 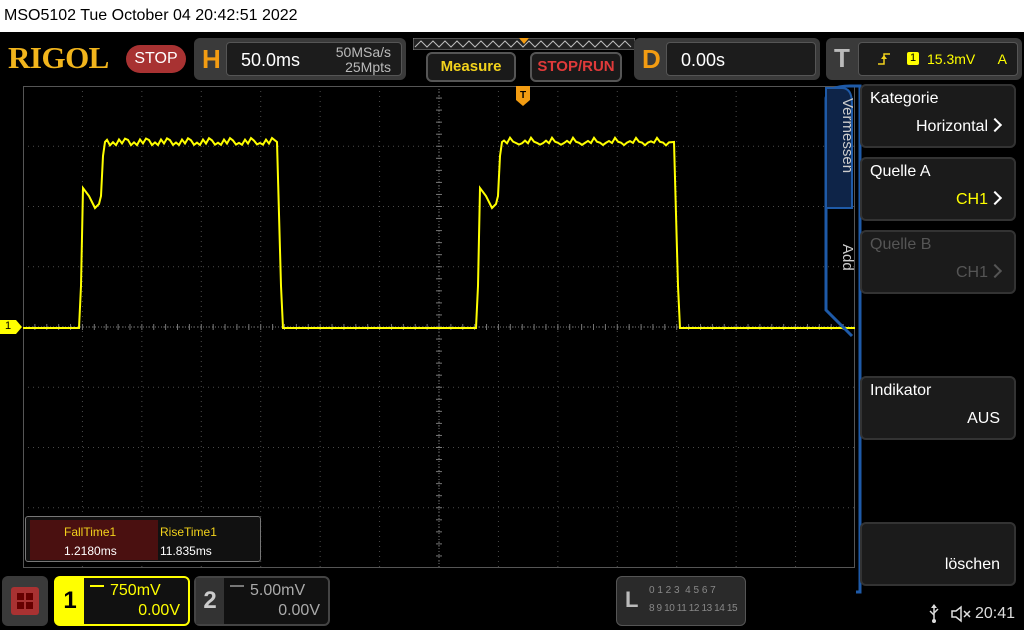 What do you see at coordinates (651, 59) in the screenshot?
I see `delay-letter: D` at bounding box center [651, 59].